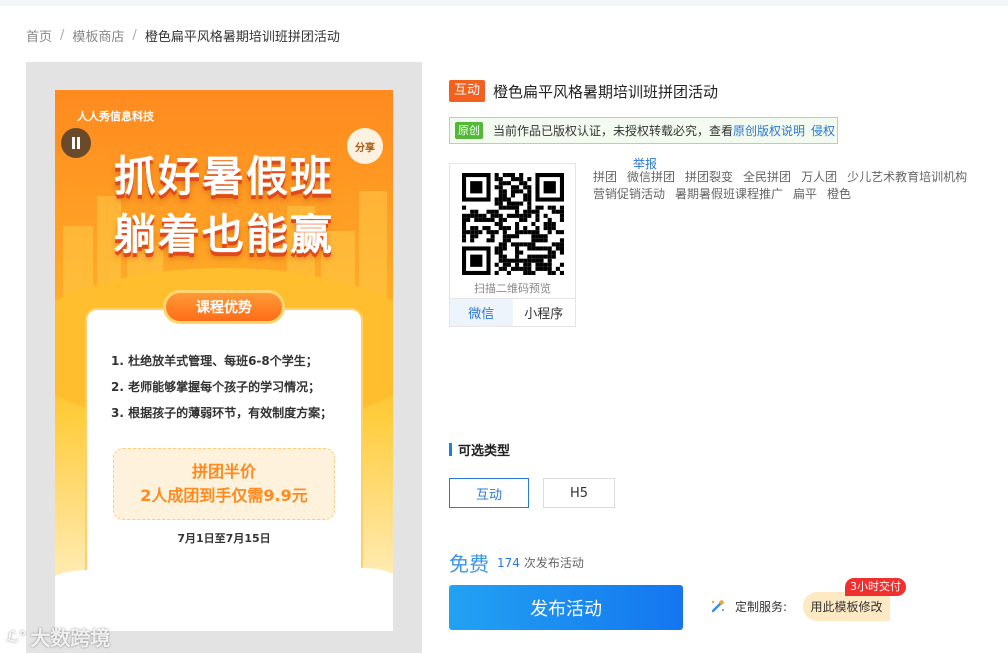 This screenshot has height=653, width=1008. What do you see at coordinates (613, 131) in the screenshot?
I see `copyright-text: 当前作品已版权认证，未授权转载必究，查看` at bounding box center [613, 131].